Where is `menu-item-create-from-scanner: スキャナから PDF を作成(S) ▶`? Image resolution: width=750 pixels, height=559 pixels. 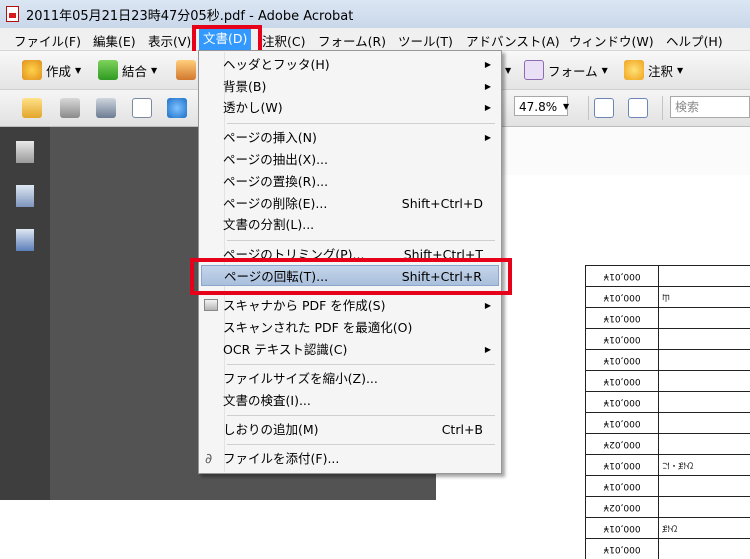 menu-item-create-from-scanner: スキャナから PDF を作成(S) ▶ is located at coordinates (350, 305).